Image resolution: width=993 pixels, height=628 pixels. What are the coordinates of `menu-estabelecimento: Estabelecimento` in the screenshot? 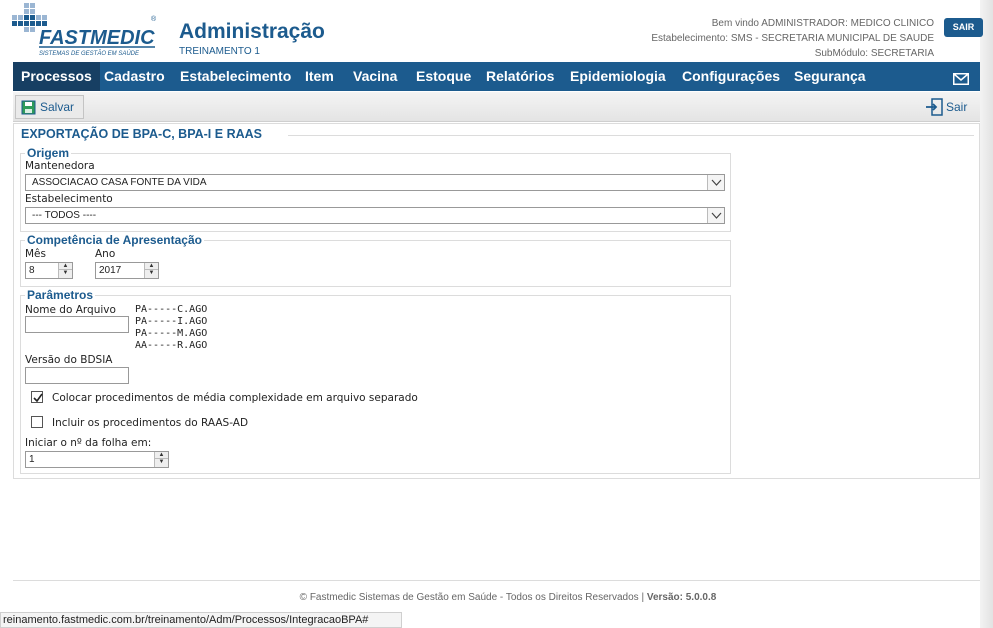 It's located at (235, 76).